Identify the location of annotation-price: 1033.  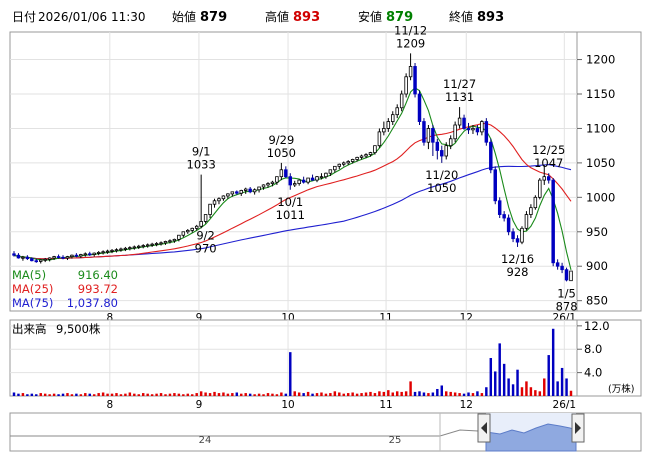
(201, 165).